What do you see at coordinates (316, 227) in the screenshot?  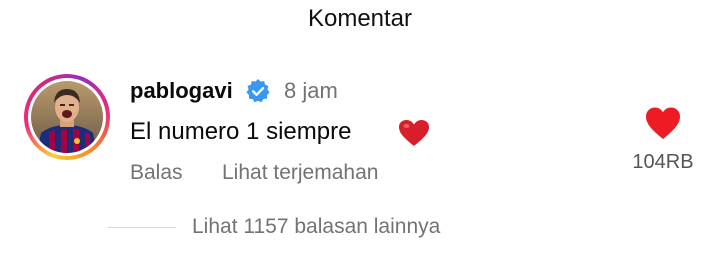 I see `view-more-replies-button: Lihat 1157 balasan lainnya` at bounding box center [316, 227].